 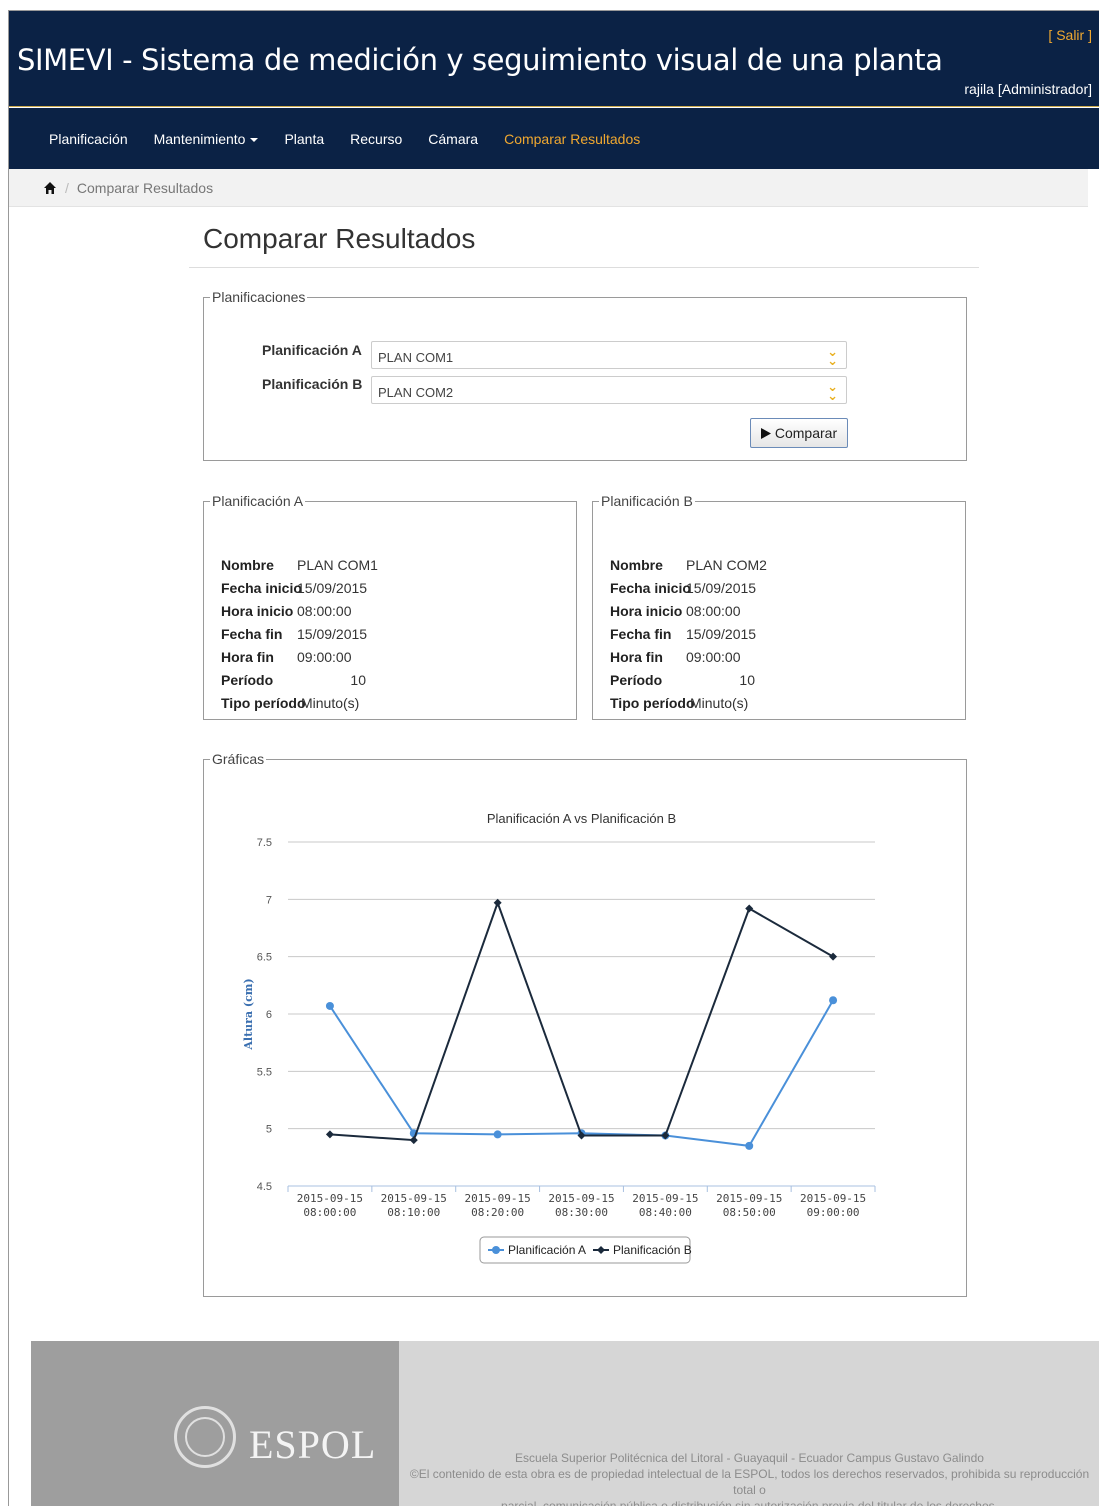 I want to click on nav-recurso: Recurso, so click(x=376, y=139).